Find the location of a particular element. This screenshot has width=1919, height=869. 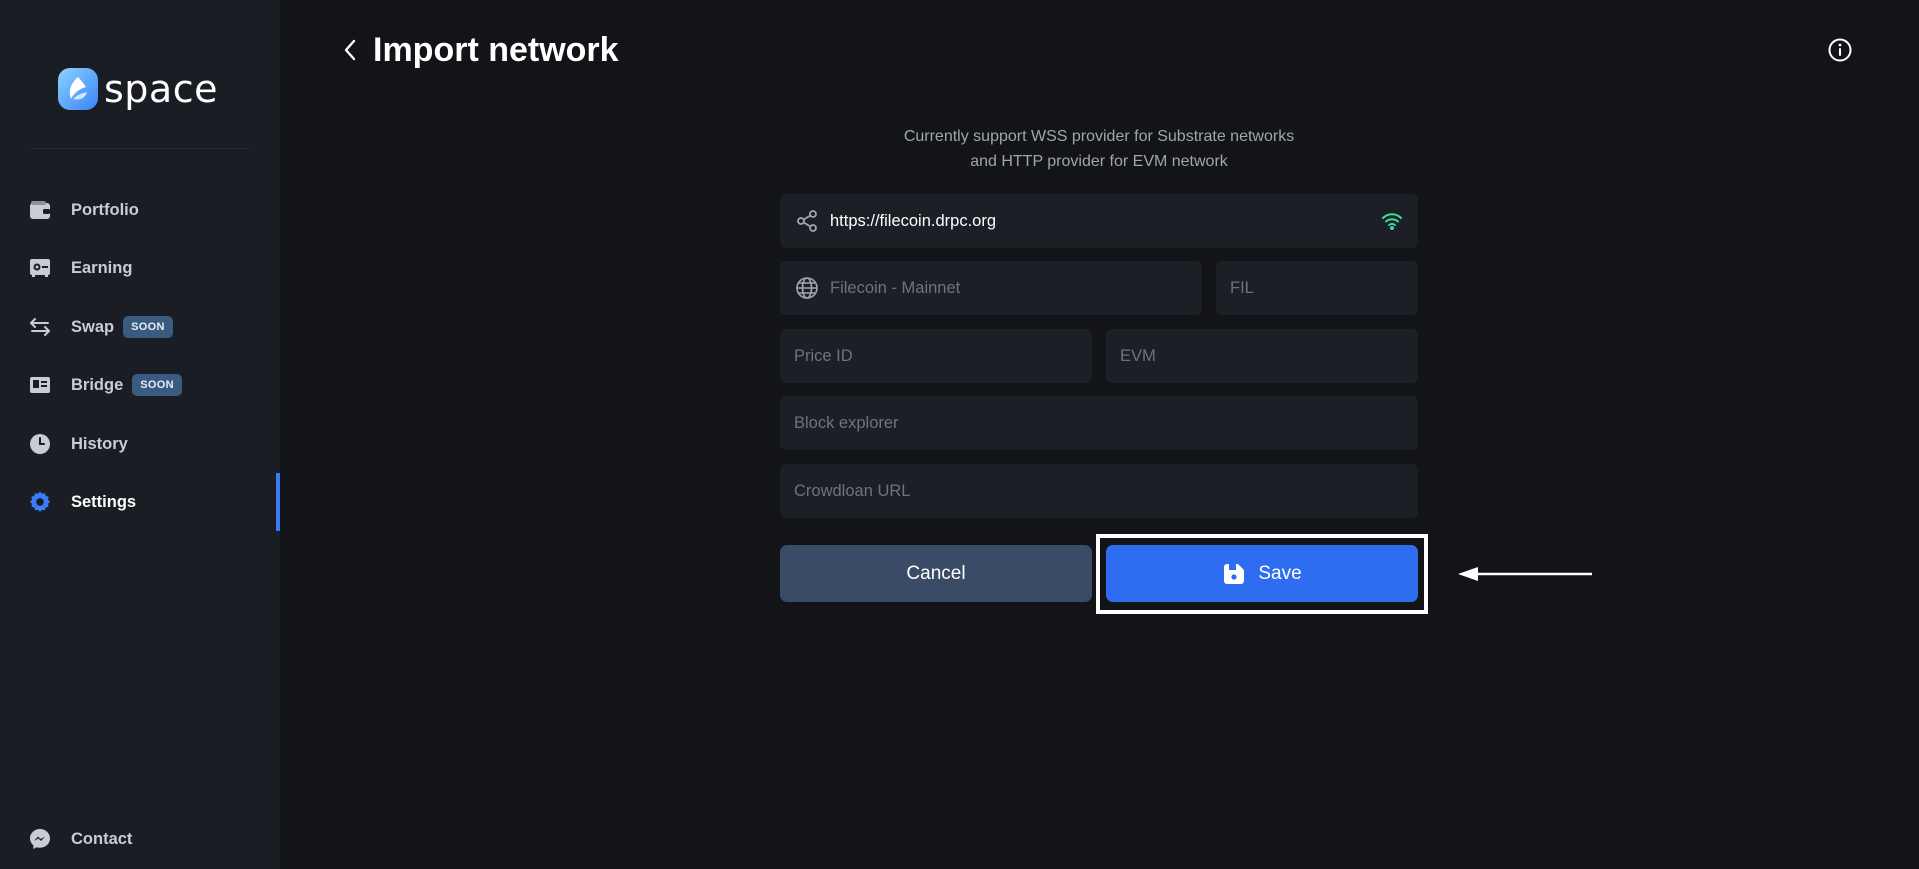

swap-arrows-icon is located at coordinates (40, 327).